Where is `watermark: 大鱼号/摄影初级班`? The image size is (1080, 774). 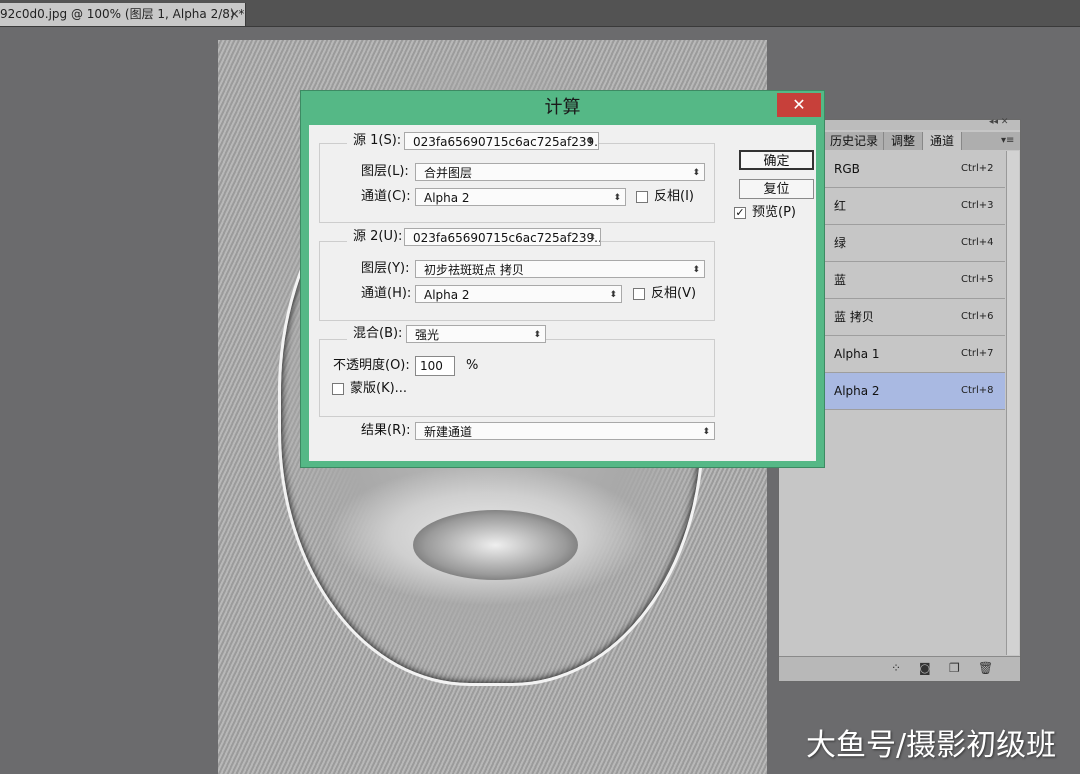
watermark: 大鱼号/摄影初级班 is located at coordinates (931, 745).